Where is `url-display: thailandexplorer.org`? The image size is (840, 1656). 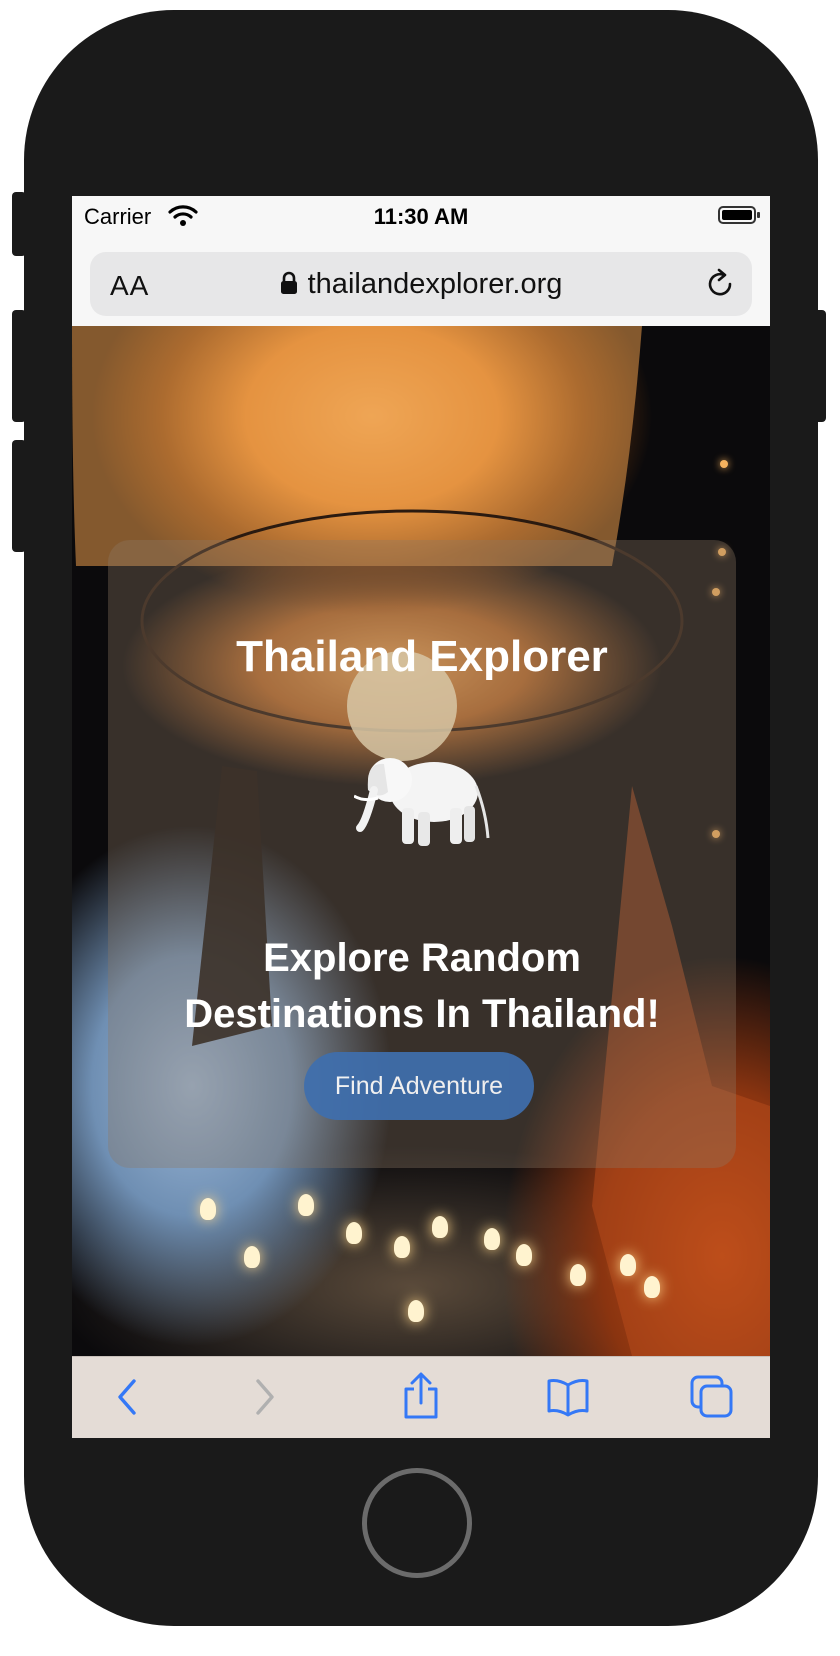 url-display: thailandexplorer.org is located at coordinates (421, 284).